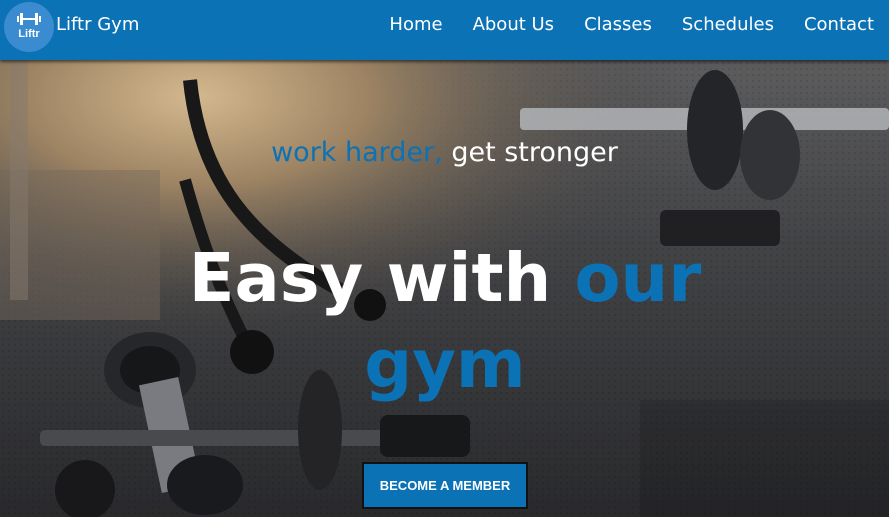 Image resolution: width=889 pixels, height=517 pixels. What do you see at coordinates (357, 152) in the screenshot?
I see `tagline-accent: work harder,` at bounding box center [357, 152].